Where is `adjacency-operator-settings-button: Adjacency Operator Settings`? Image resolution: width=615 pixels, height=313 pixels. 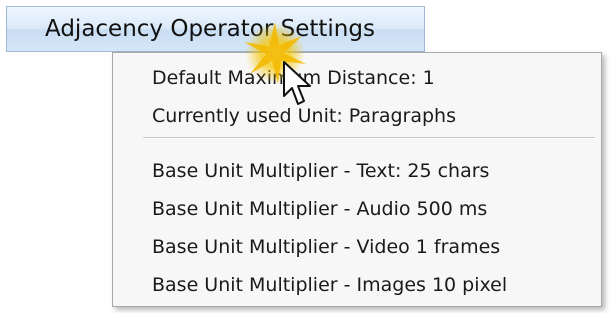
adjacency-operator-settings-button: Adjacency Operator Settings is located at coordinates (215, 29).